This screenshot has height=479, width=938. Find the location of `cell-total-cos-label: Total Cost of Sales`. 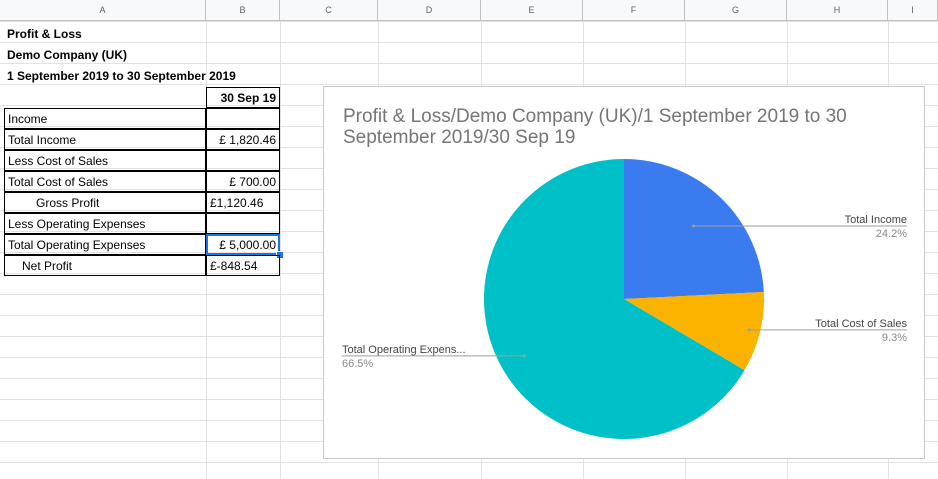

cell-total-cos-label: Total Cost of Sales is located at coordinates (105, 181).